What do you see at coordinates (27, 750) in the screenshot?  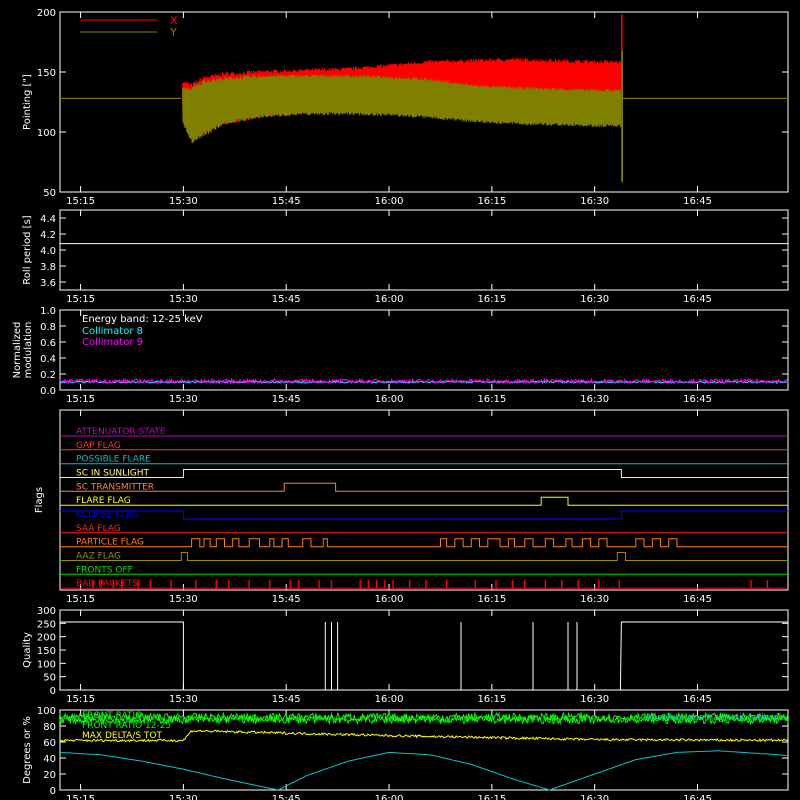 I see `y-axis-label: Degrees or %` at bounding box center [27, 750].